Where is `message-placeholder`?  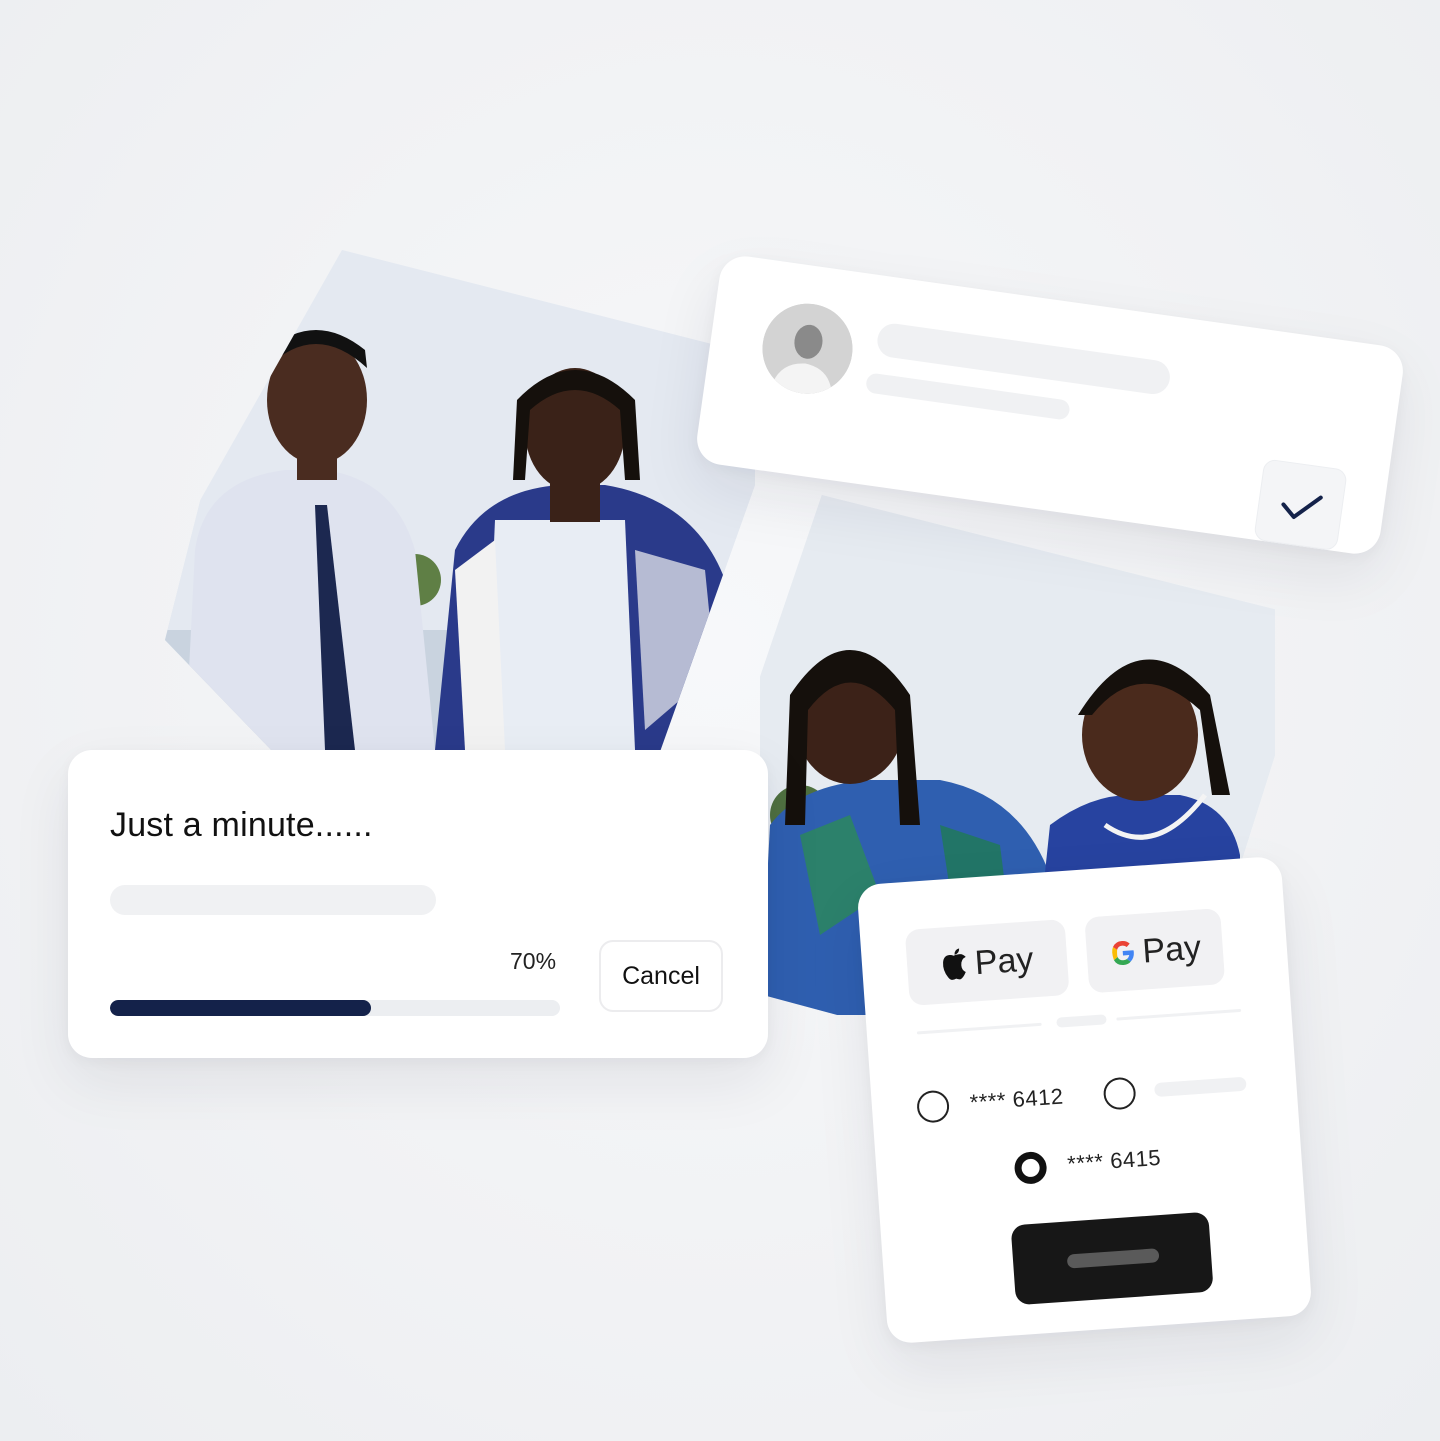 message-placeholder is located at coordinates (273, 900).